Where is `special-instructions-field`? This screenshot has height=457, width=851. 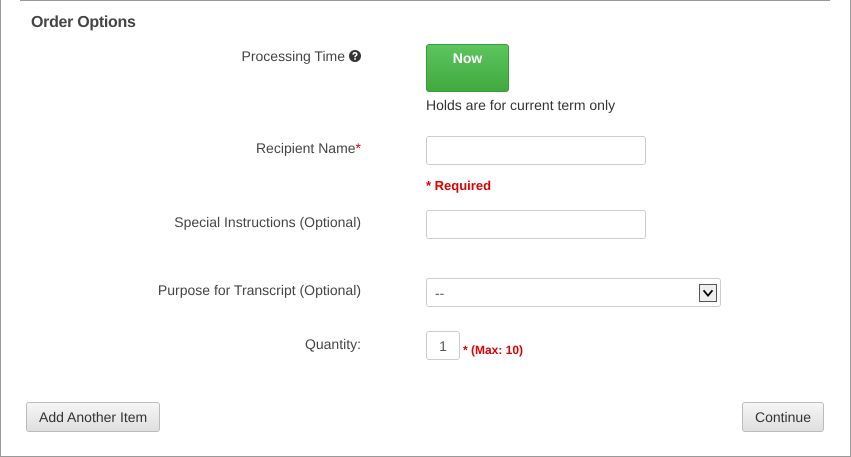 special-instructions-field is located at coordinates (536, 224).